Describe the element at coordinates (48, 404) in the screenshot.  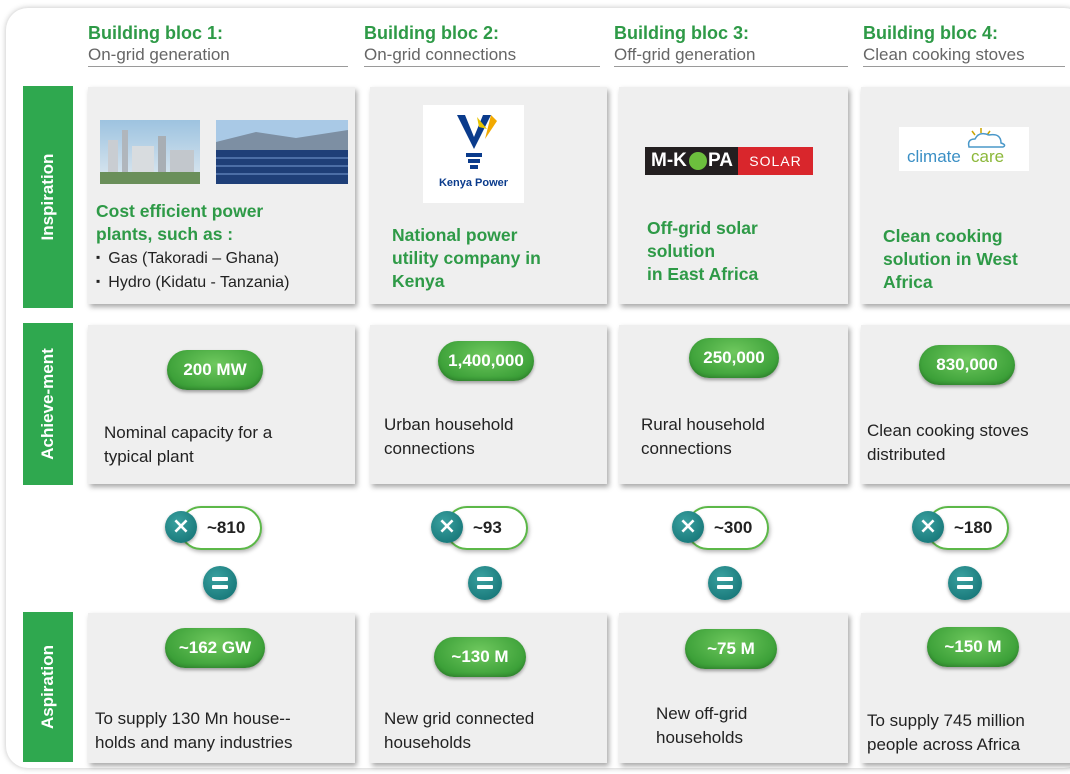
I see `row-label-achievement: Achieve-ment` at that location.